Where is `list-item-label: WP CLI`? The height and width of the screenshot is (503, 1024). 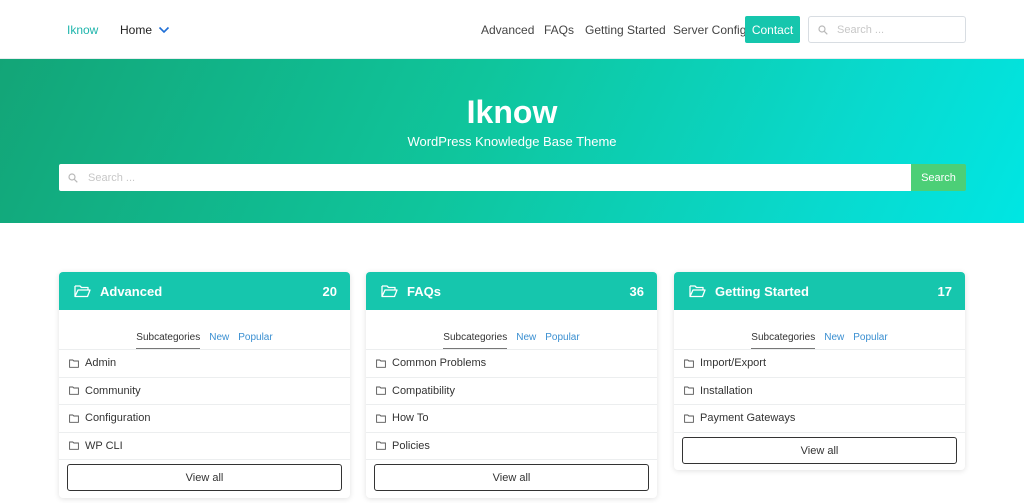 list-item-label: WP CLI is located at coordinates (104, 445).